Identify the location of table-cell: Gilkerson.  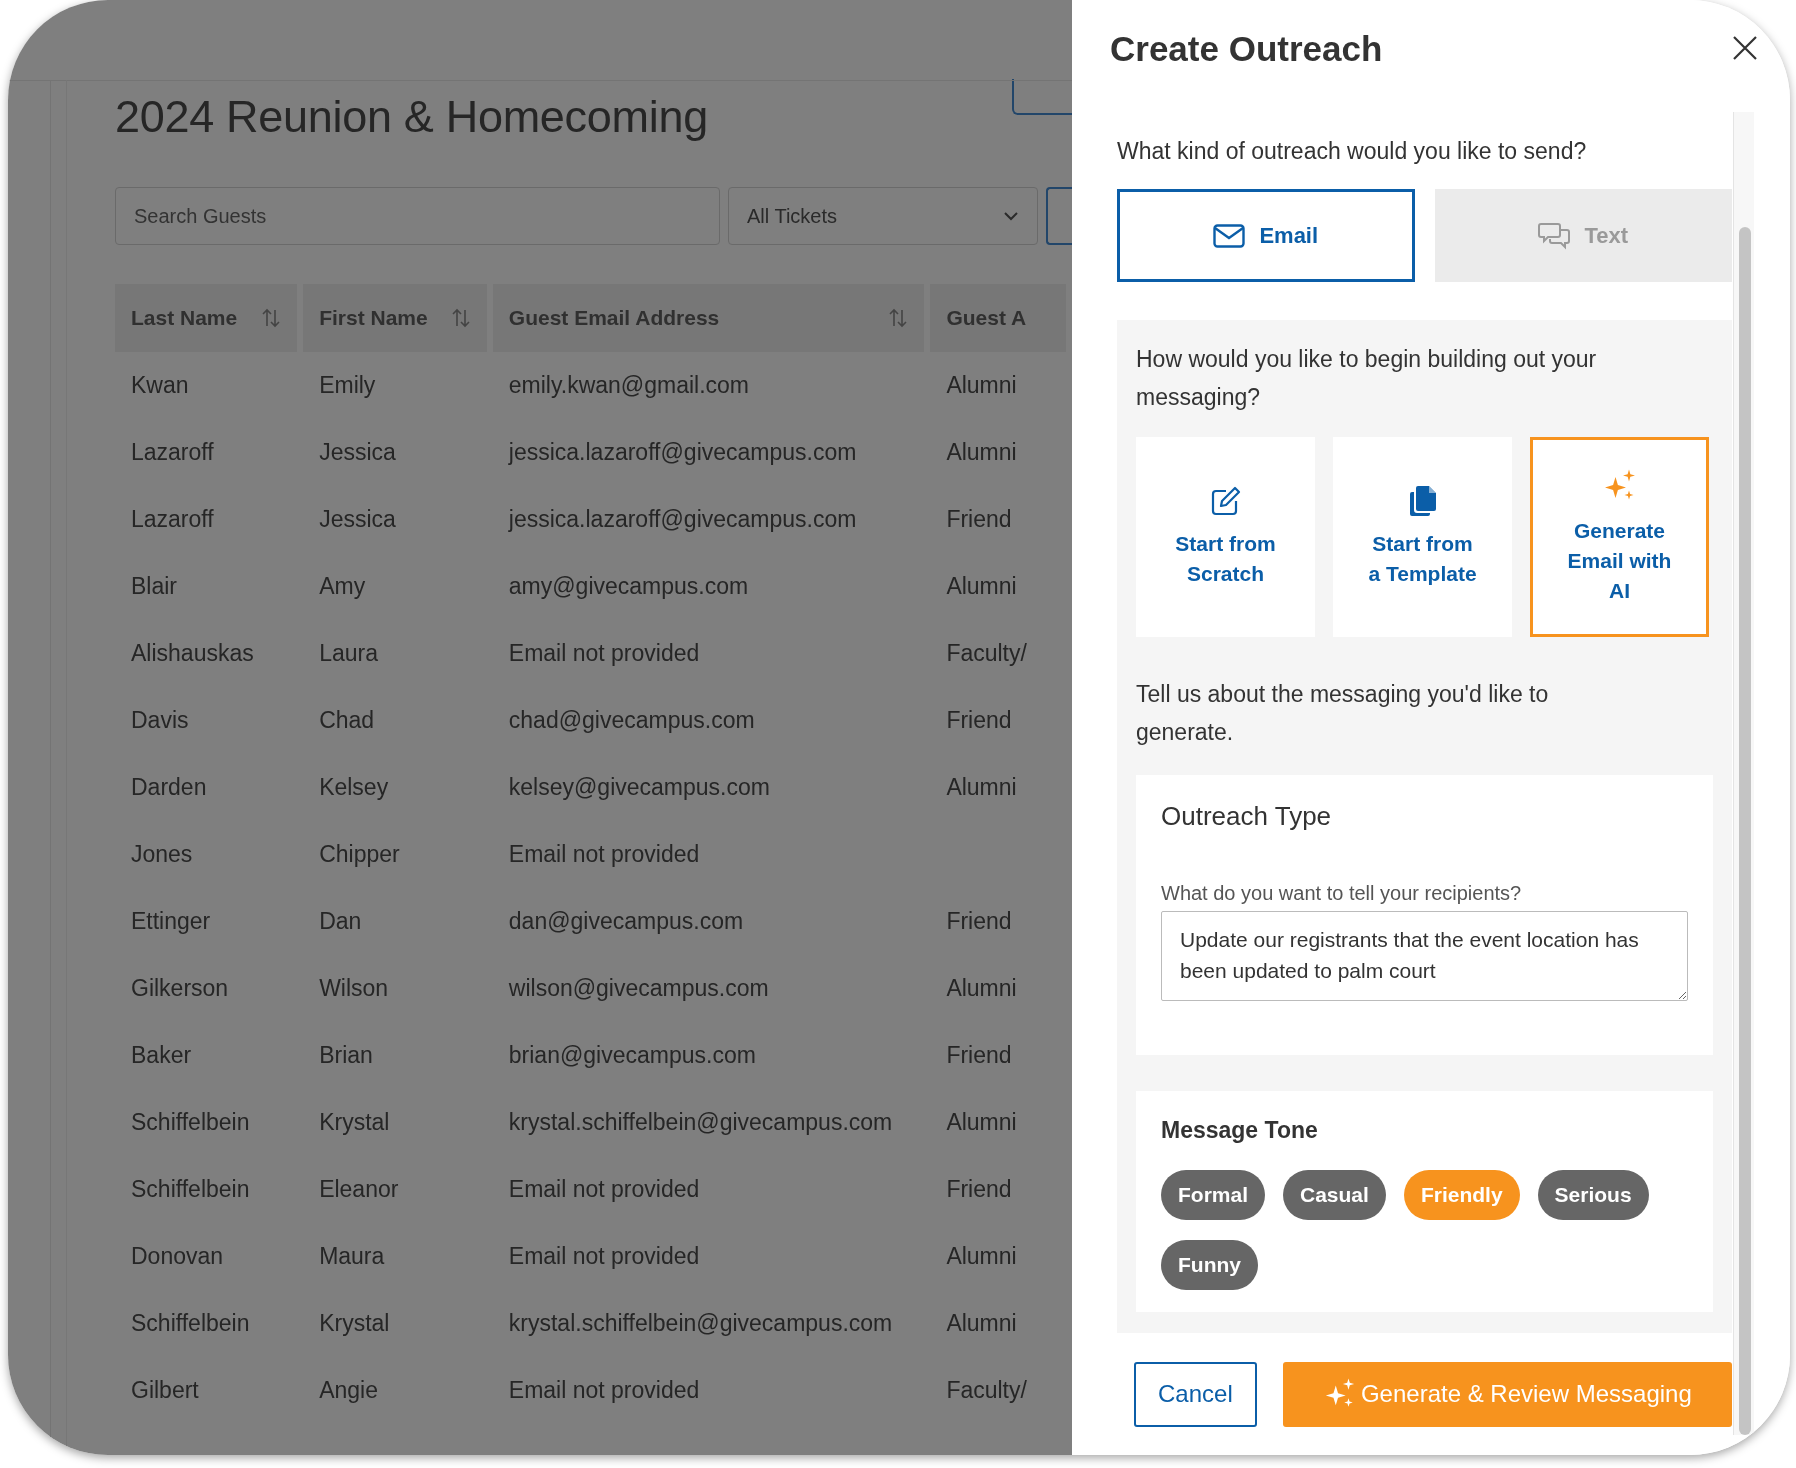
(180, 988).